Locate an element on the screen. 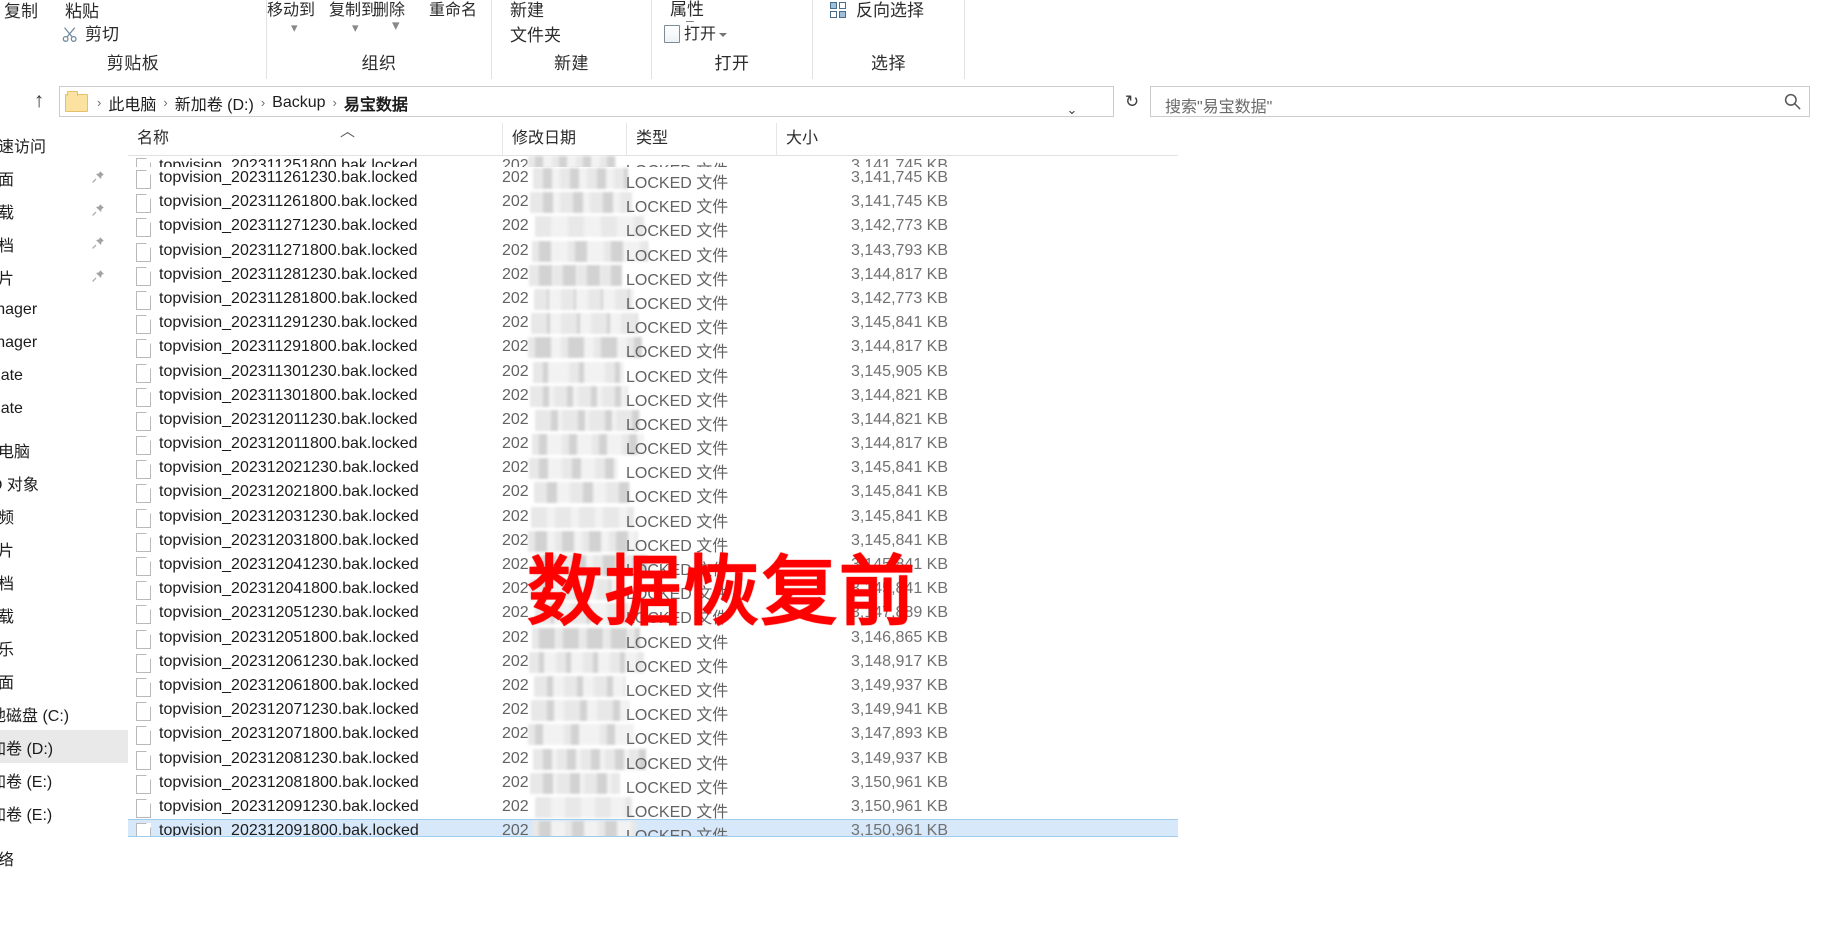 The image size is (1822, 946). sidebar-item-12: 图片 is located at coordinates (64, 548).